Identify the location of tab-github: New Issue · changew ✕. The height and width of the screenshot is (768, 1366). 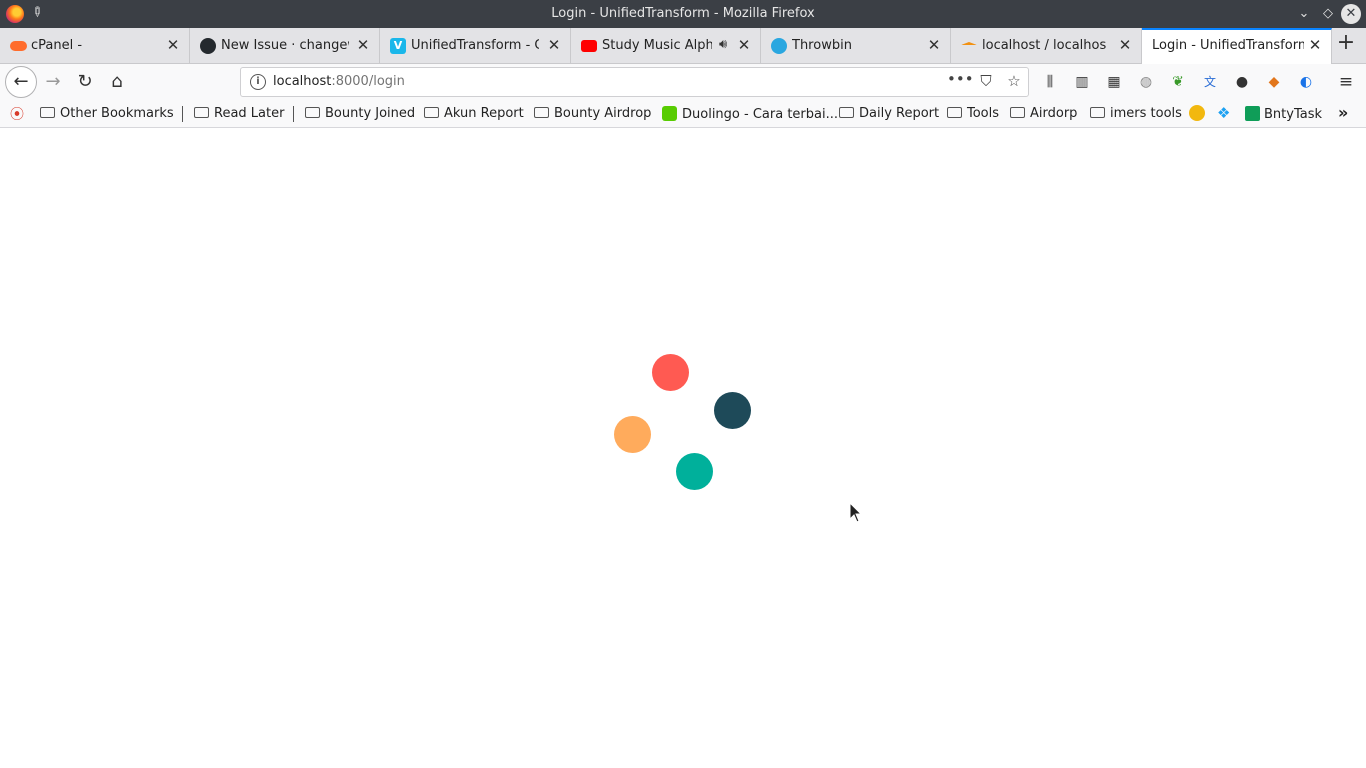
(285, 46).